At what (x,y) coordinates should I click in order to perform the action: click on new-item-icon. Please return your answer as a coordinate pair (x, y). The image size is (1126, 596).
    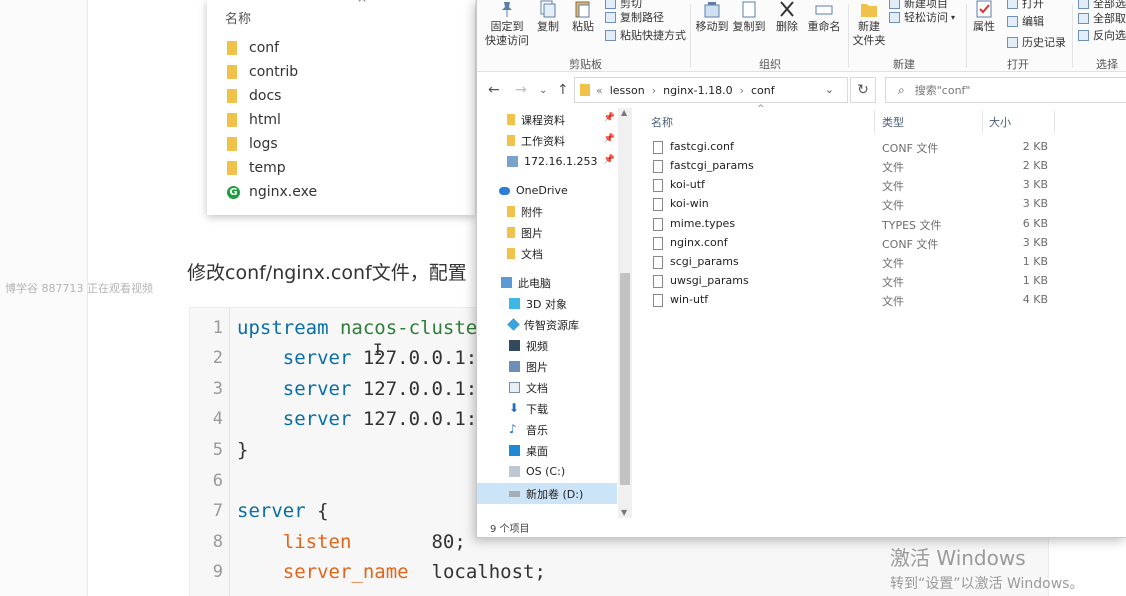
    Looking at the image, I should click on (894, 4).